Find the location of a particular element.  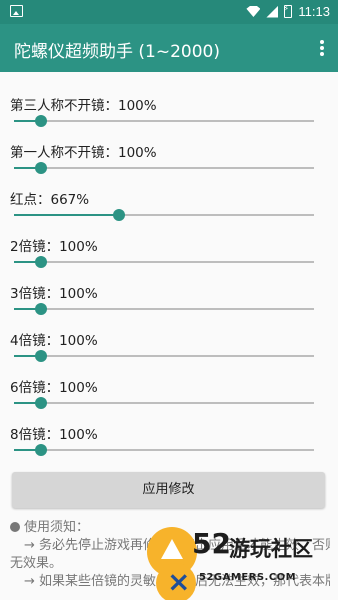

image-notification-icon is located at coordinates (16, 11).